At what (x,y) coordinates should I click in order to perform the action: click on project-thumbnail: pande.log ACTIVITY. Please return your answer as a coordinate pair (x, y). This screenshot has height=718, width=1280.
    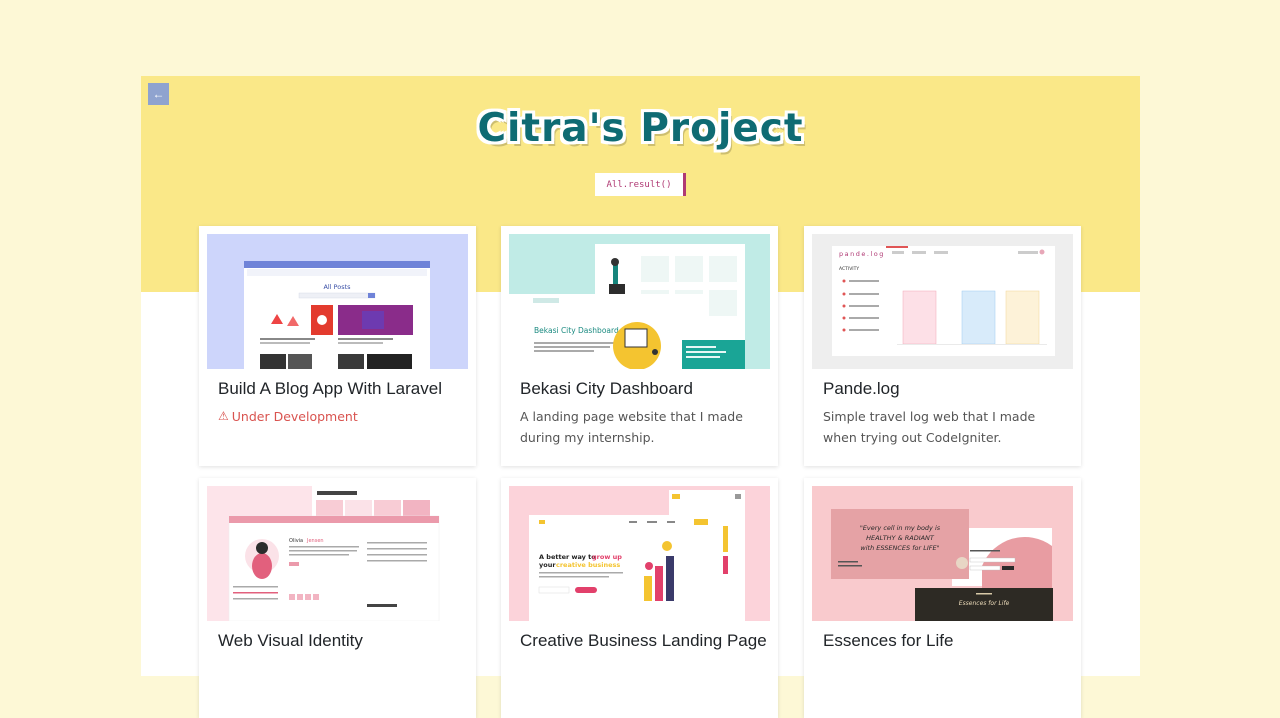
    Looking at the image, I should click on (942, 301).